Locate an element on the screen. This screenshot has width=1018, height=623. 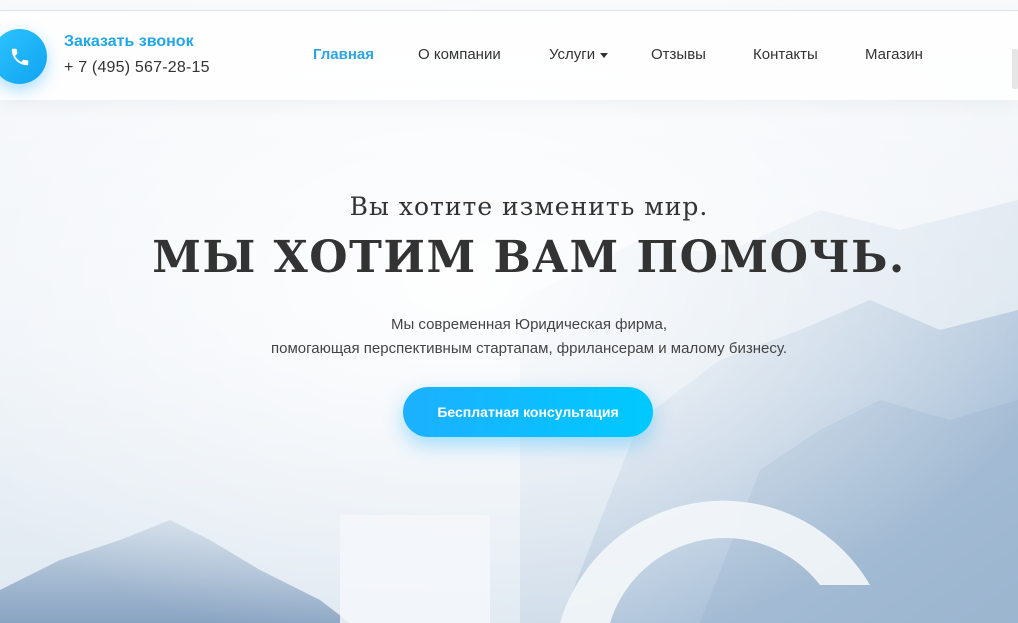
nav-item-label: Магазин is located at coordinates (894, 54).